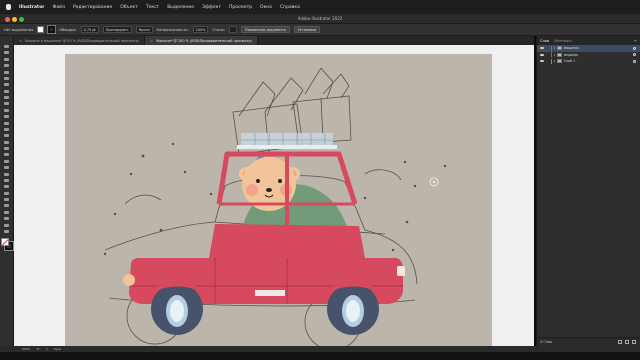 The height and width of the screenshot is (360, 640). I want to click on tab-artboards: Монтажн, so click(563, 41).